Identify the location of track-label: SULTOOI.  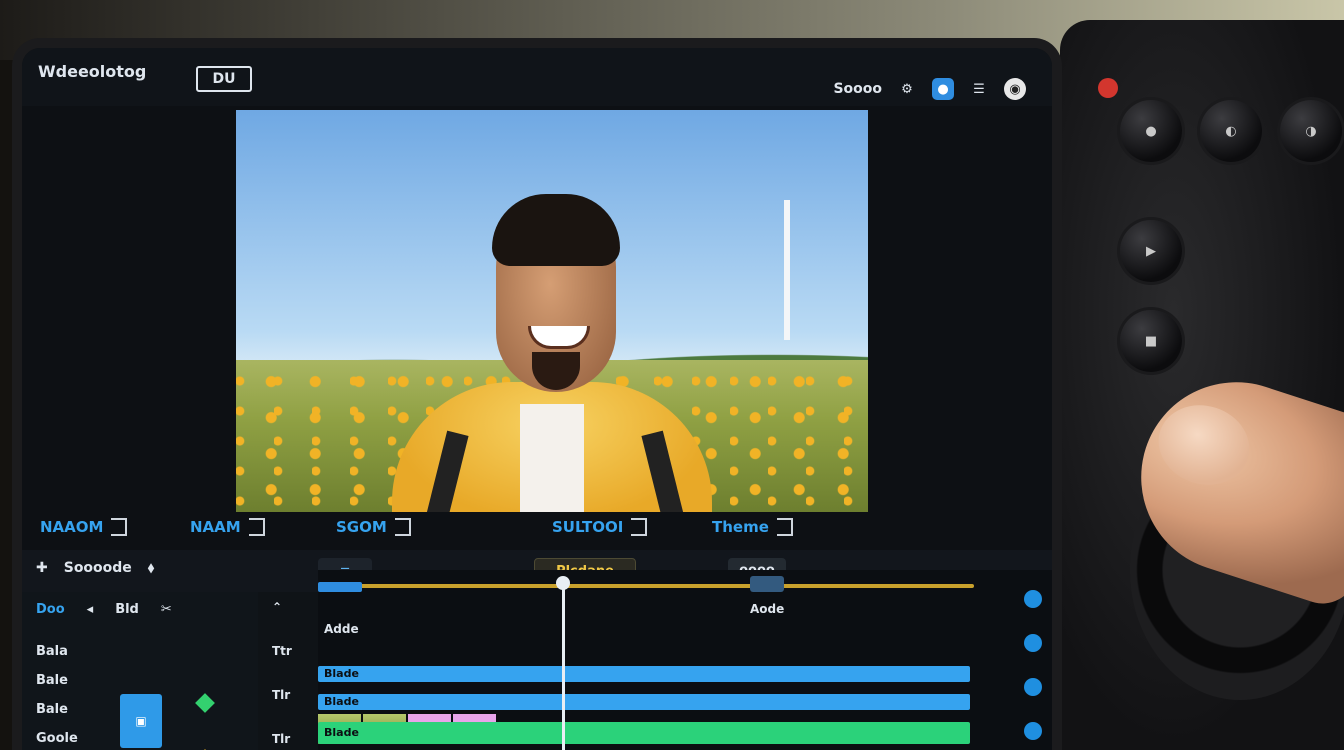
(600, 527).